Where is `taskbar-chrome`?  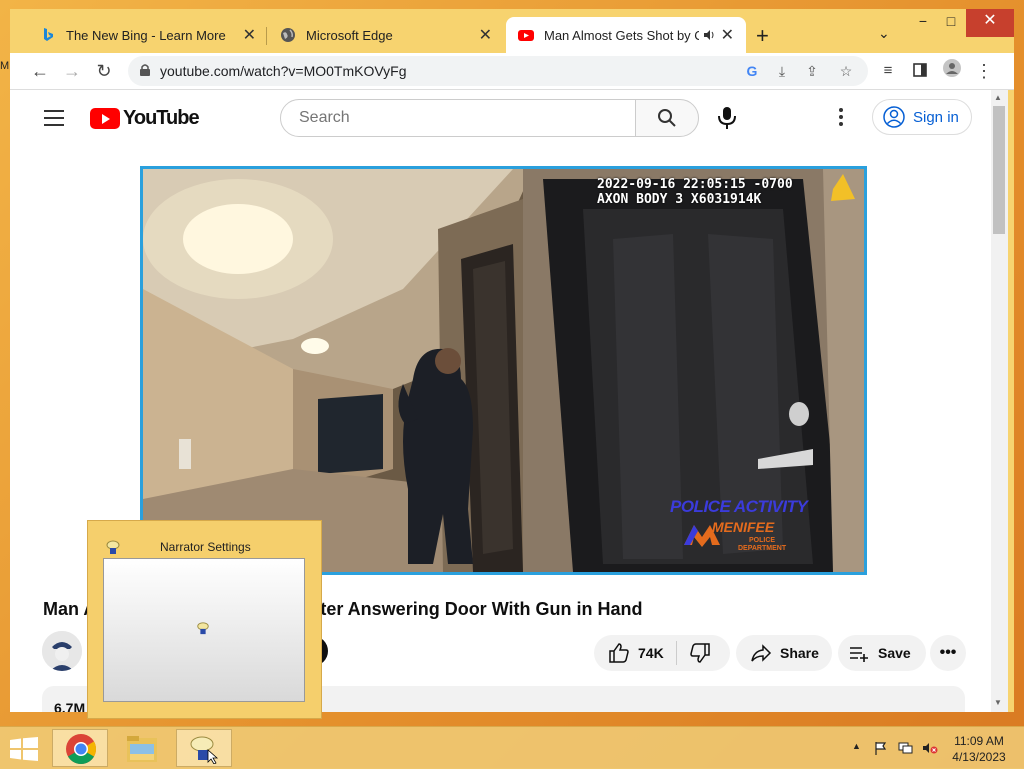 taskbar-chrome is located at coordinates (80, 748).